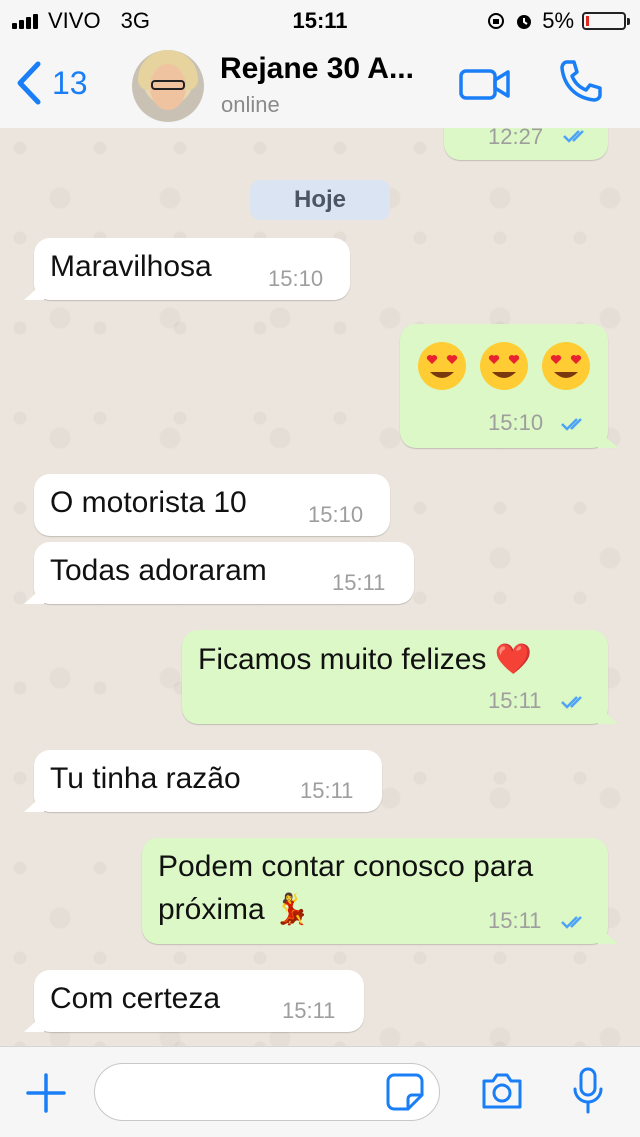 Image resolution: width=640 pixels, height=1137 pixels. I want to click on message-text: Com certeza, so click(135, 998).